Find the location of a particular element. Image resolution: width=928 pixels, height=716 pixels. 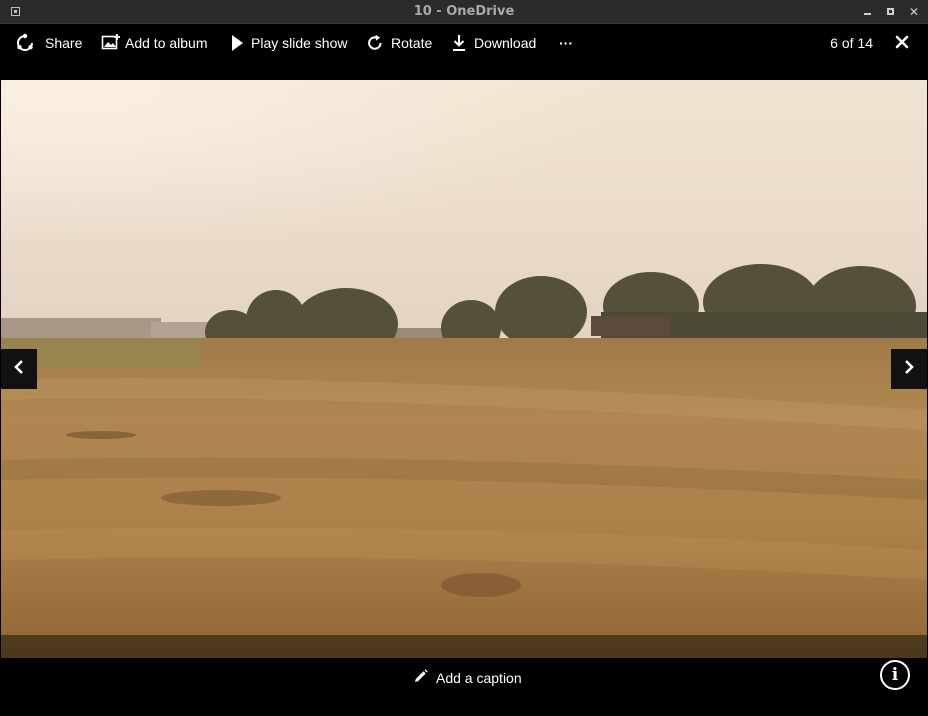

window-titlebar: 10 - OneDrive ✕ is located at coordinates (464, 12).